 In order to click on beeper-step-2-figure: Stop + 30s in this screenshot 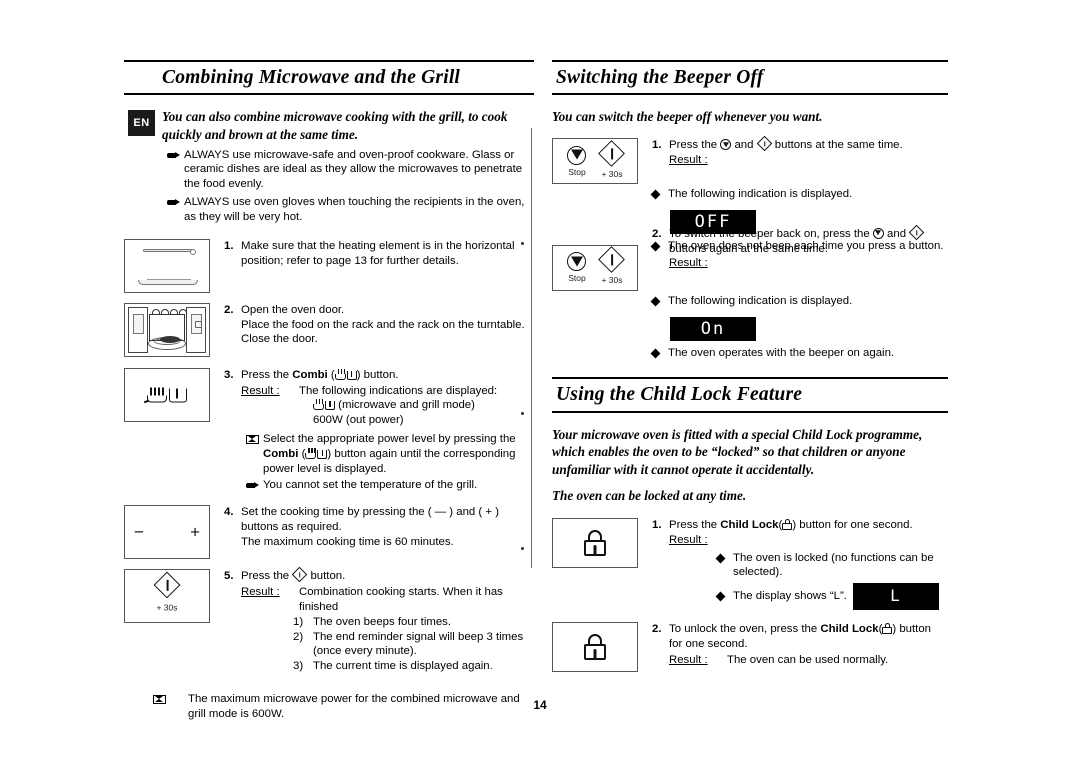, I will do `click(595, 259)`.